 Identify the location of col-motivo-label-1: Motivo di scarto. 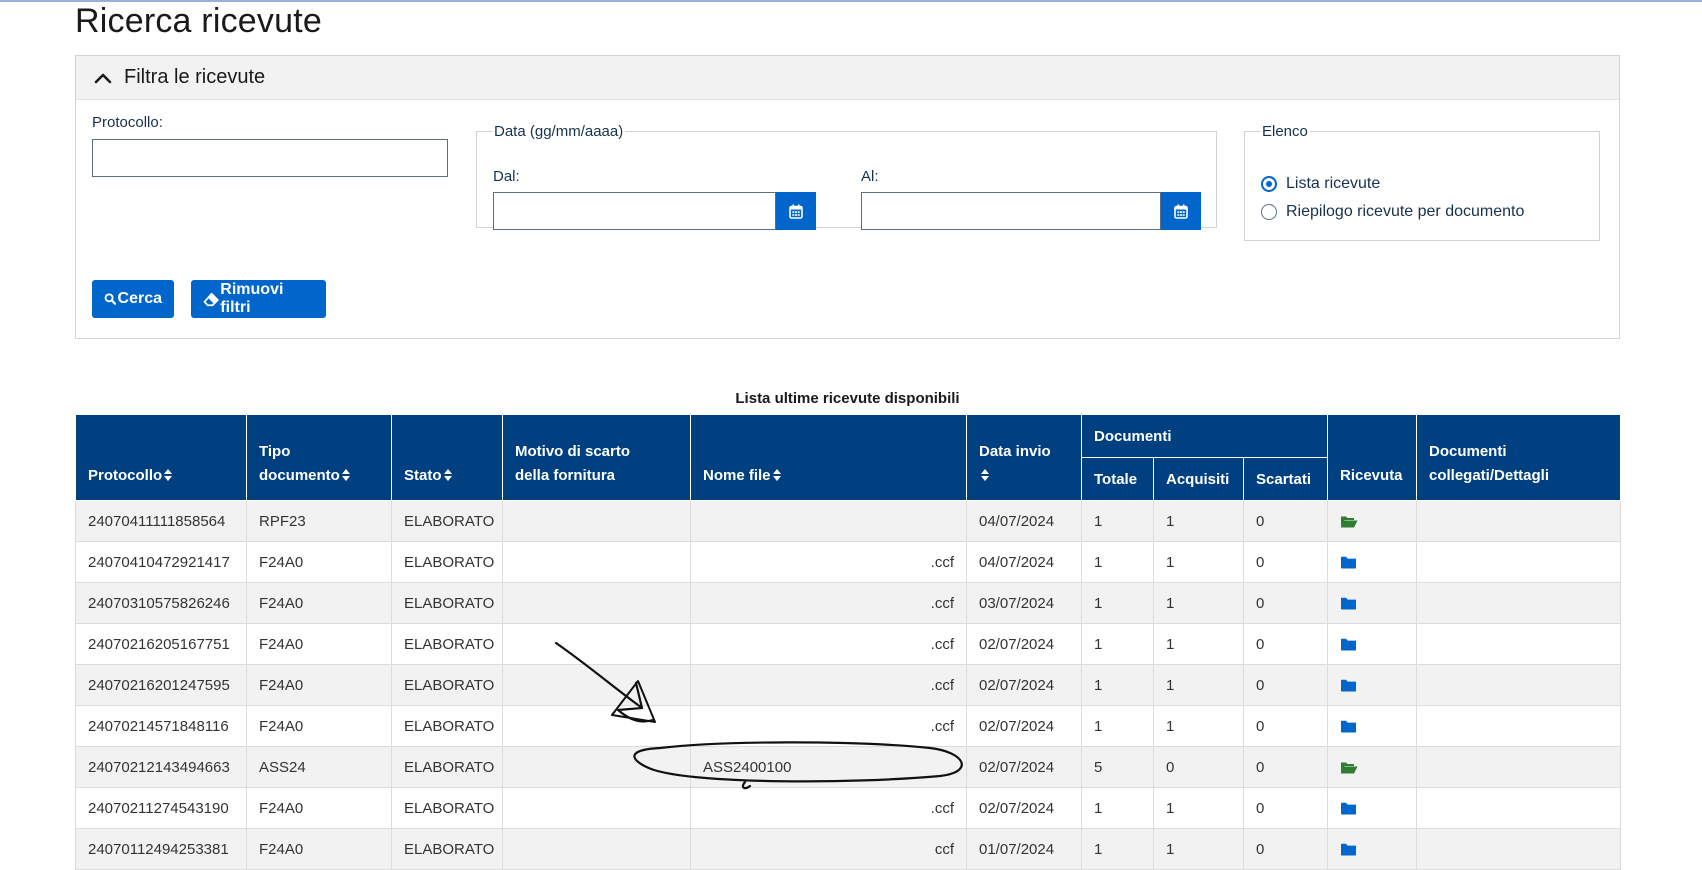
(573, 451).